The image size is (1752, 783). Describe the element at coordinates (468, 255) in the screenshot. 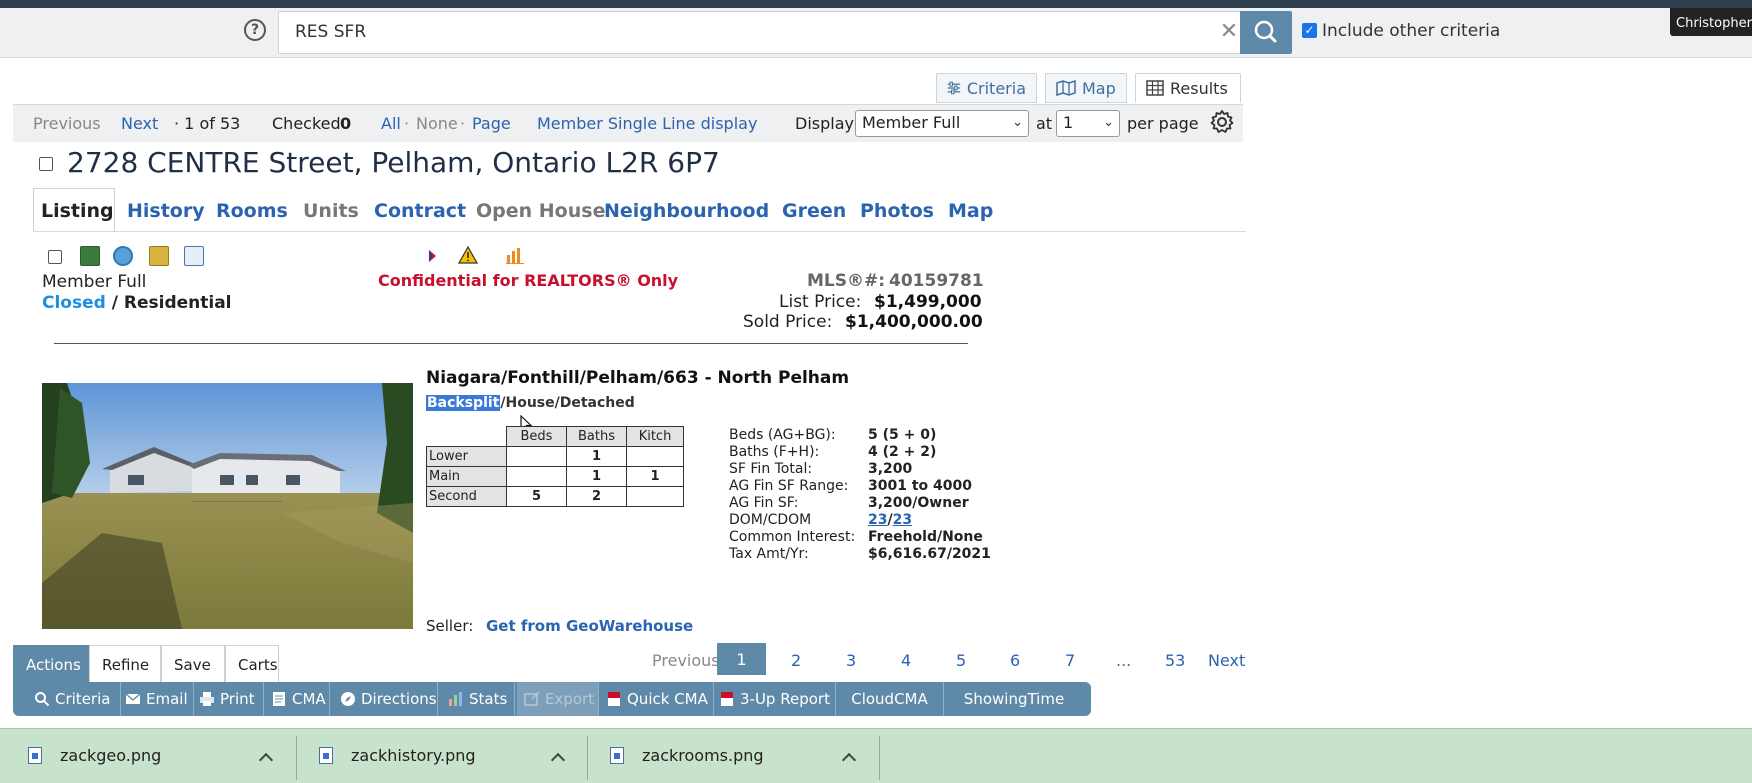

I see `warning-icon` at that location.